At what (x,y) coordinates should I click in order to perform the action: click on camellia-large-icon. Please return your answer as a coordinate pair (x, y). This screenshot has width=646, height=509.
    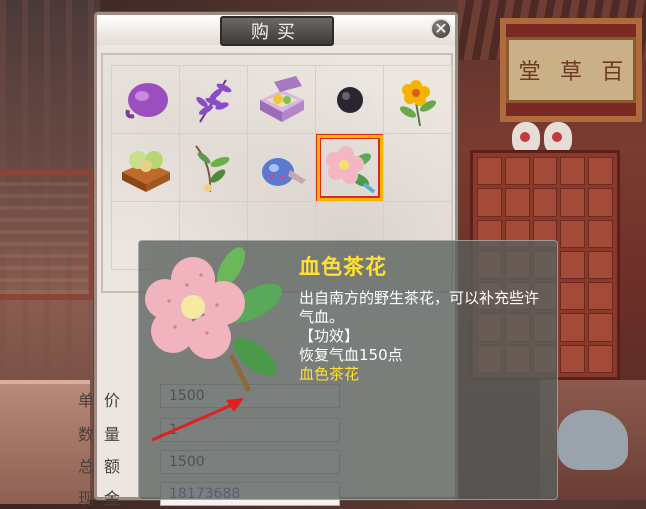
    Looking at the image, I should click on (213, 320).